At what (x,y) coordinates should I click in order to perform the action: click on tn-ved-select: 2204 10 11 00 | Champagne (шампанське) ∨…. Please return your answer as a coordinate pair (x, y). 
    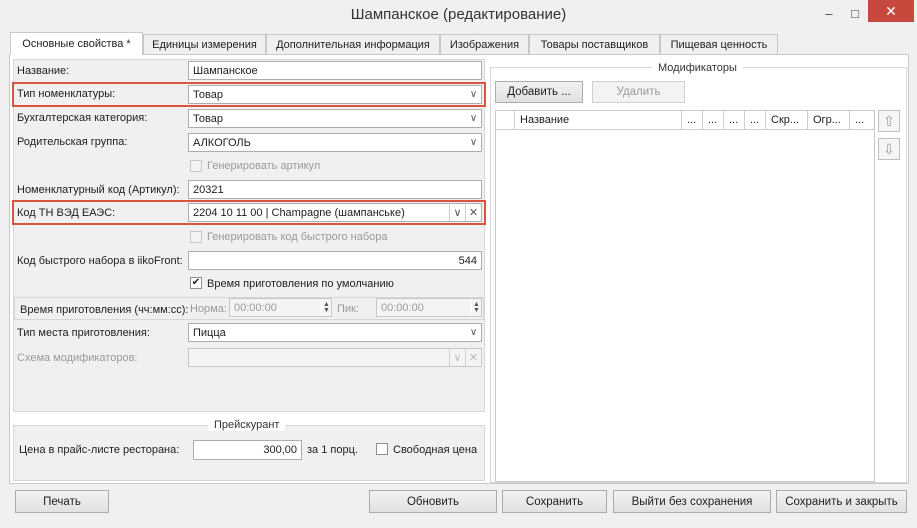
    Looking at the image, I should click on (335, 212).